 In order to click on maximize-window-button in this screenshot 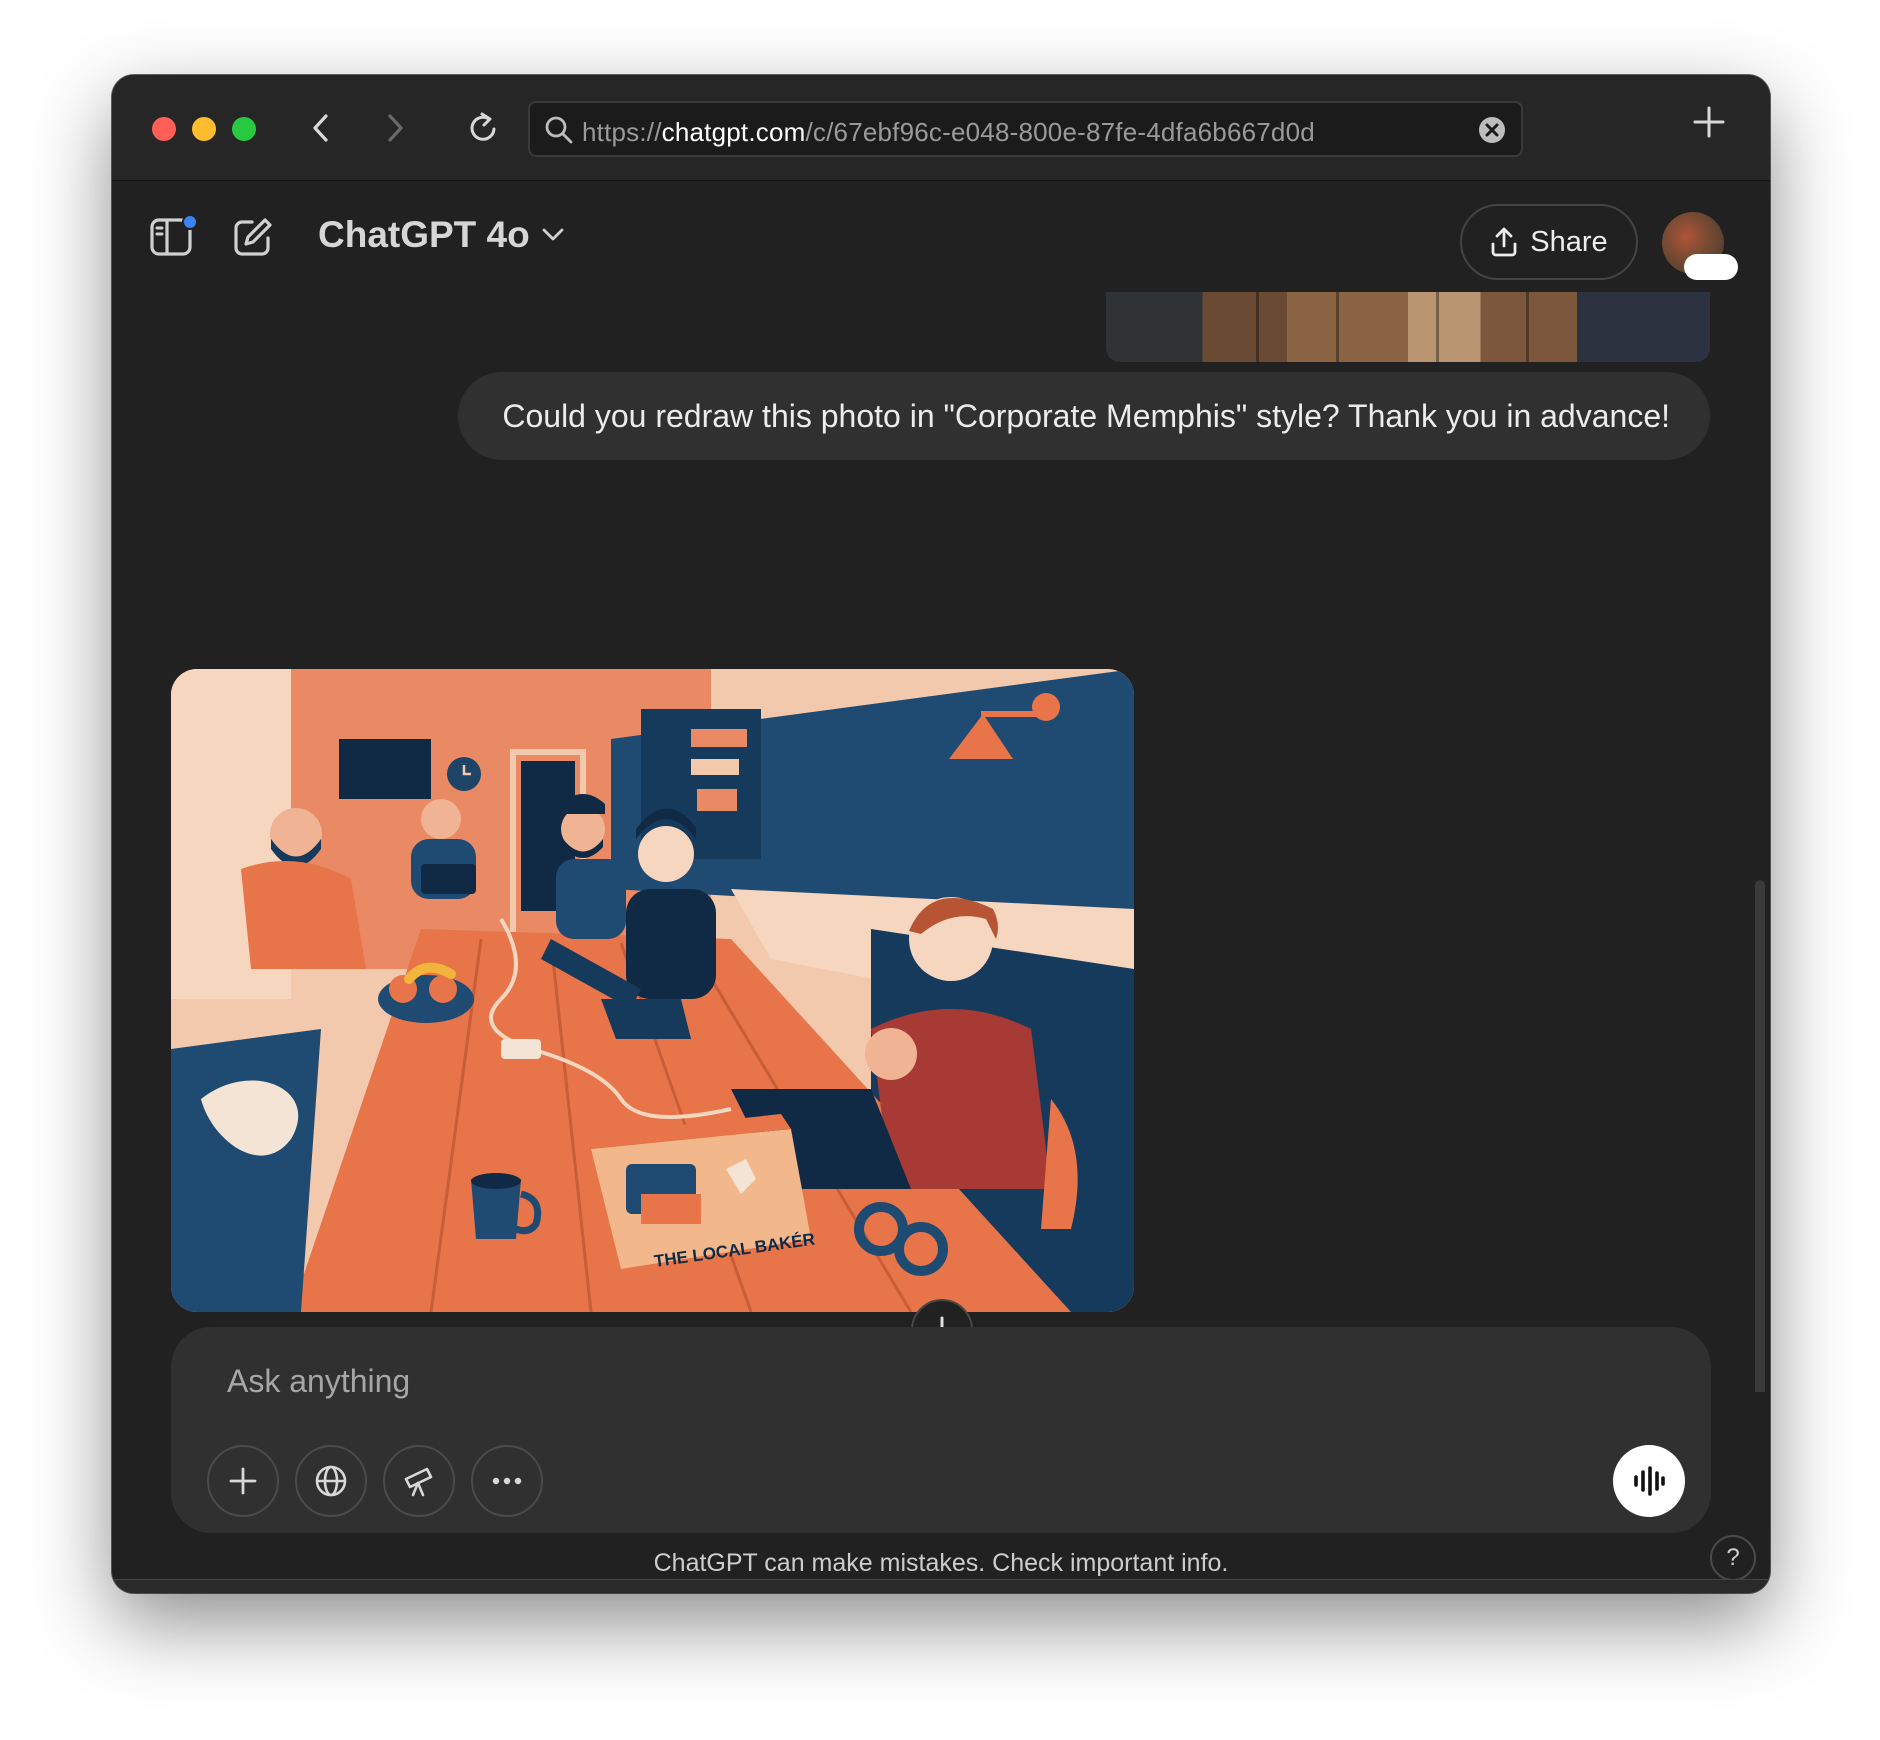, I will do `click(244, 129)`.